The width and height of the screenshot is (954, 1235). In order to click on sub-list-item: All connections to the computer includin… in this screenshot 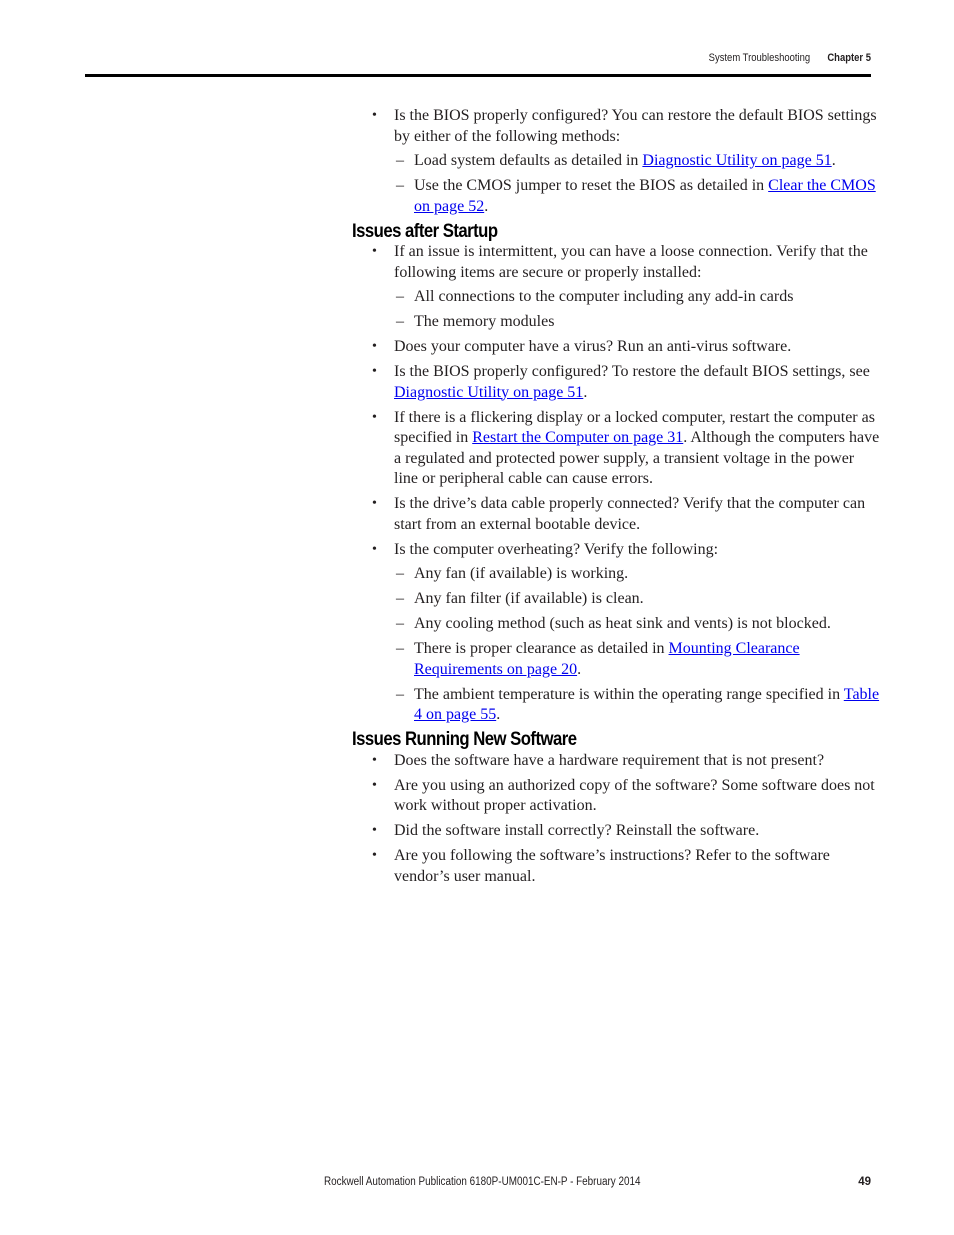, I will do `click(638, 297)`.